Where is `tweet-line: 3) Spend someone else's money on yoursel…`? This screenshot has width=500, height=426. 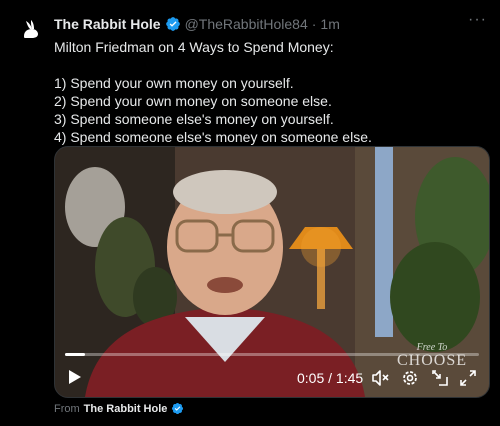
tweet-line: 3) Spend someone else's money on yoursel… is located at coordinates (194, 119).